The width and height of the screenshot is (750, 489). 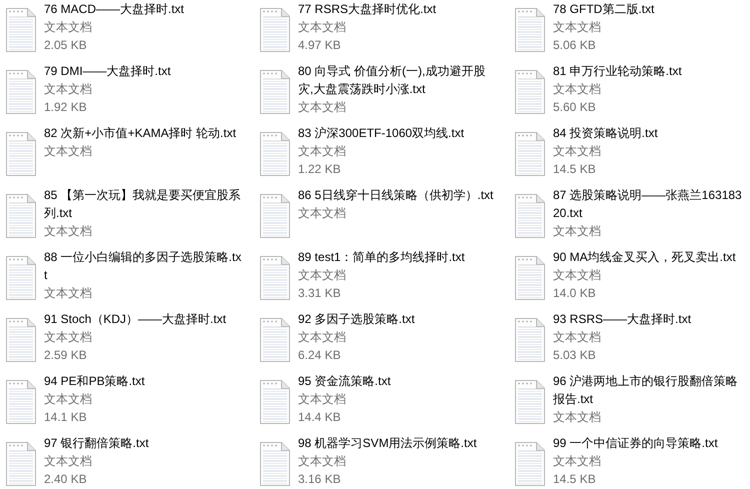 What do you see at coordinates (114, 9) in the screenshot?
I see `file-name: 76 MACD——大盘择时.txt` at bounding box center [114, 9].